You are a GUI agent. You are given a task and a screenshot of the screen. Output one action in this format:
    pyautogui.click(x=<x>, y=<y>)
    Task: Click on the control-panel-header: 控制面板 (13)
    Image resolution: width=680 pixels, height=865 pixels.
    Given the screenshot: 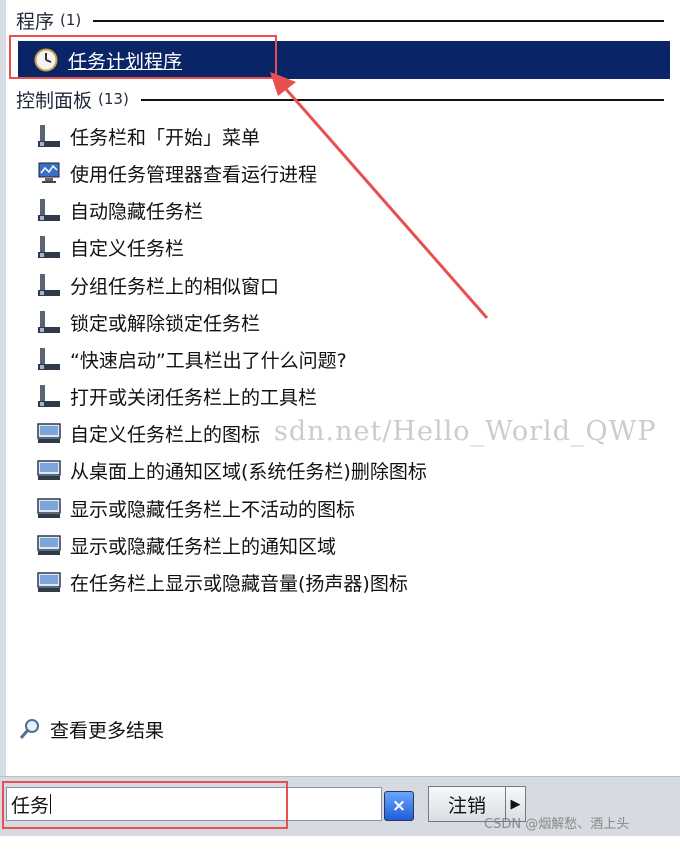 What is the action you would take?
    pyautogui.click(x=340, y=99)
    